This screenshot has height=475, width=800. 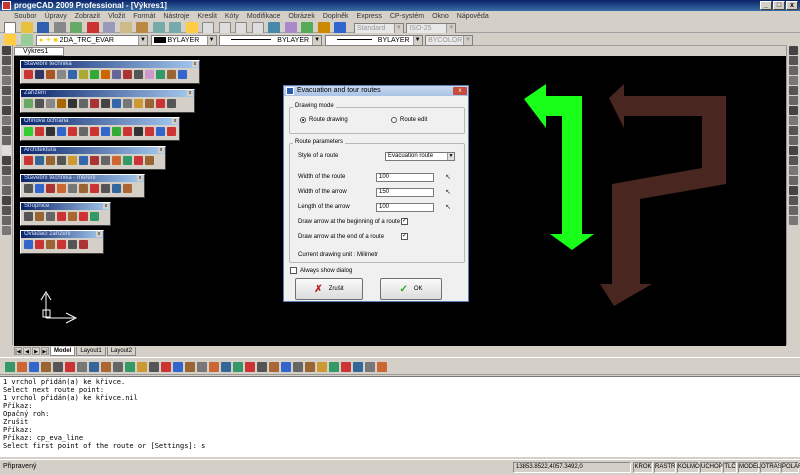 What do you see at coordinates (6, 190) in the screenshot?
I see `insert-icon` at bounding box center [6, 190].